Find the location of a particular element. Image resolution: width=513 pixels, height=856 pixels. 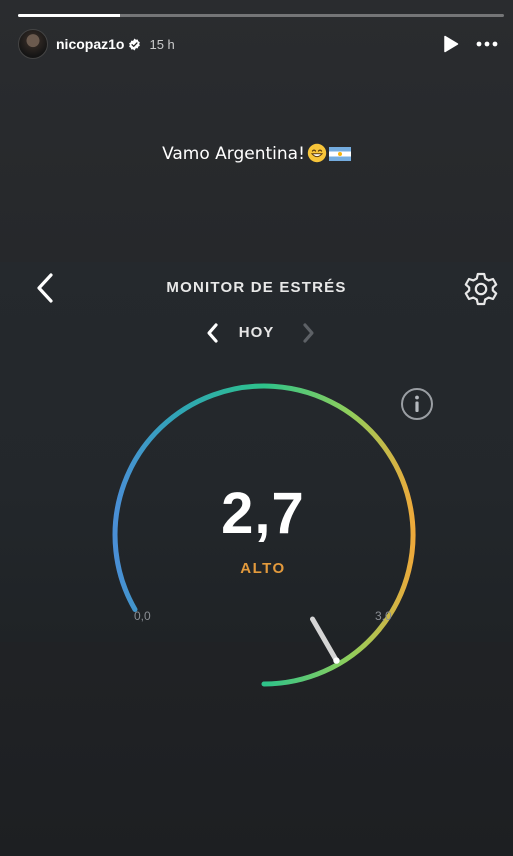

gauge-max-label: 3,0 is located at coordinates (383, 616).